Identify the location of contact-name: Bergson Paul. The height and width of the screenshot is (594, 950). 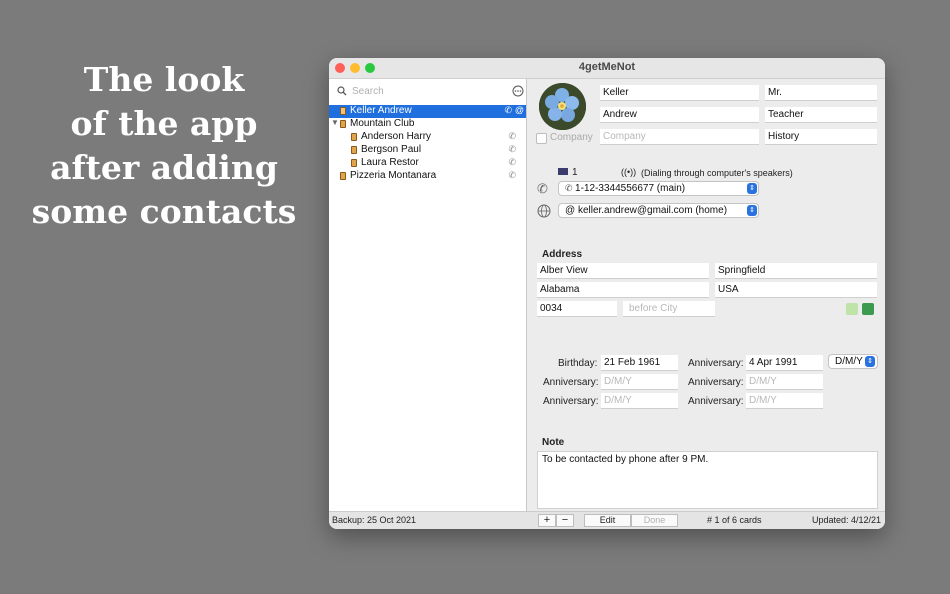
(391, 149).